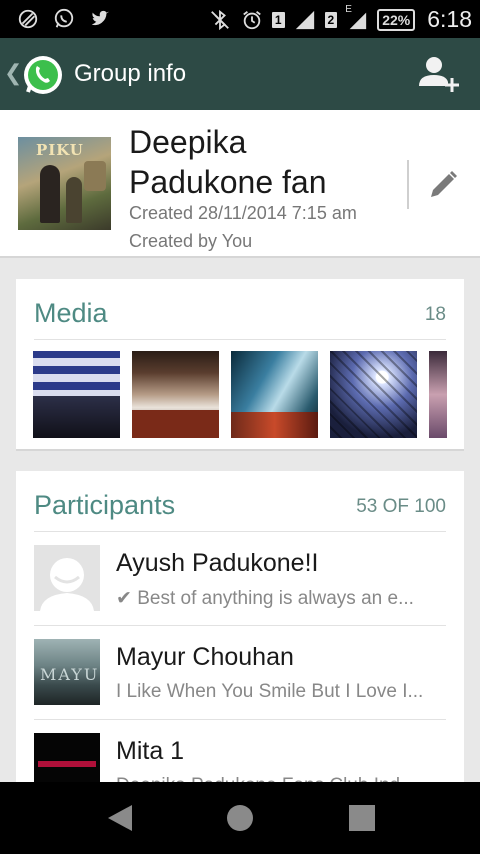 This screenshot has width=480, height=854. I want to click on navigation-bar, so click(240, 818).